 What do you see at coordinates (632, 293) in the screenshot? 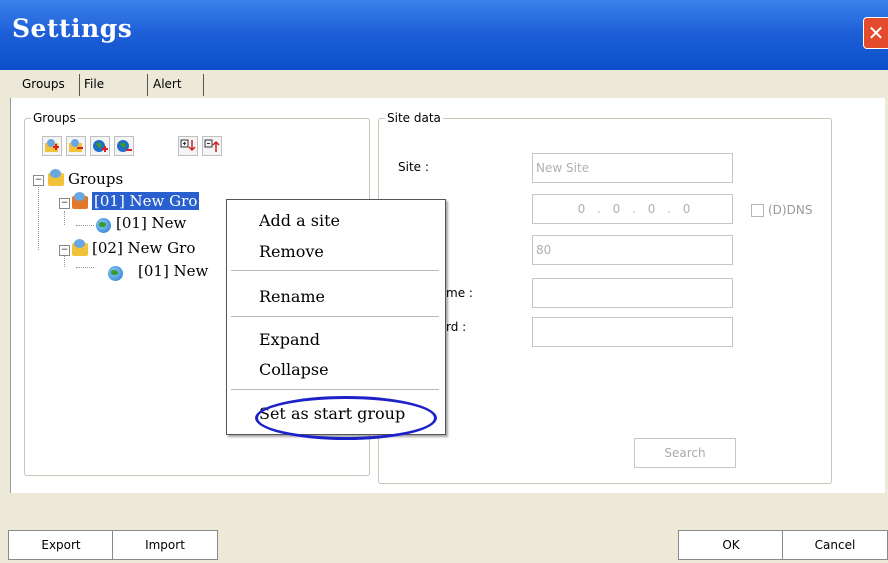
I see `username-field` at bounding box center [632, 293].